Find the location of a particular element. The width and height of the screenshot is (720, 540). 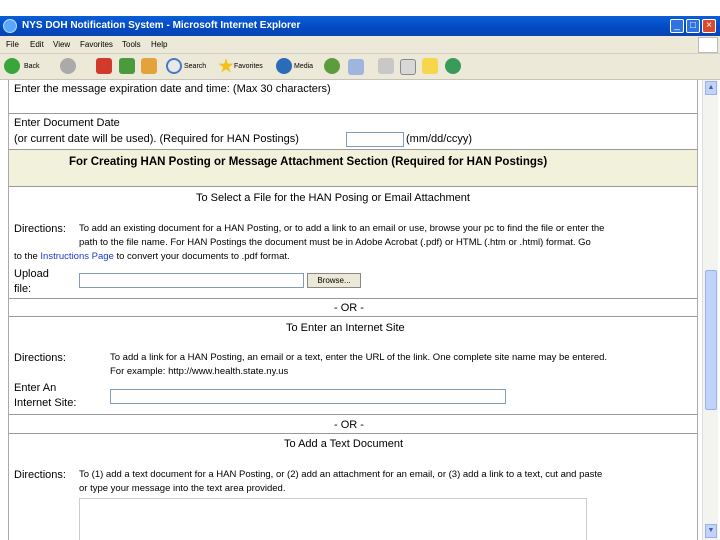

toolbar: Back Search Favorites Media is located at coordinates (360, 67).